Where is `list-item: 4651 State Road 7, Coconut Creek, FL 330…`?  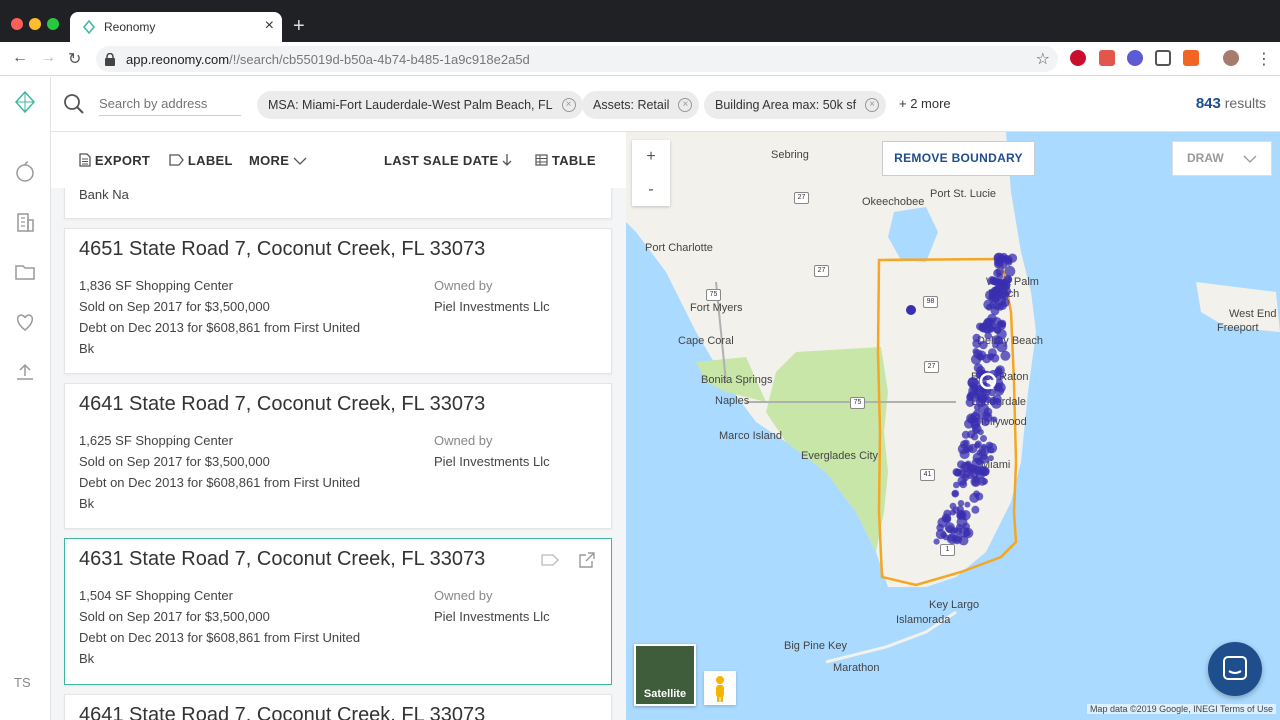 list-item: 4651 State Road 7, Coconut Creek, FL 330… is located at coordinates (338, 301).